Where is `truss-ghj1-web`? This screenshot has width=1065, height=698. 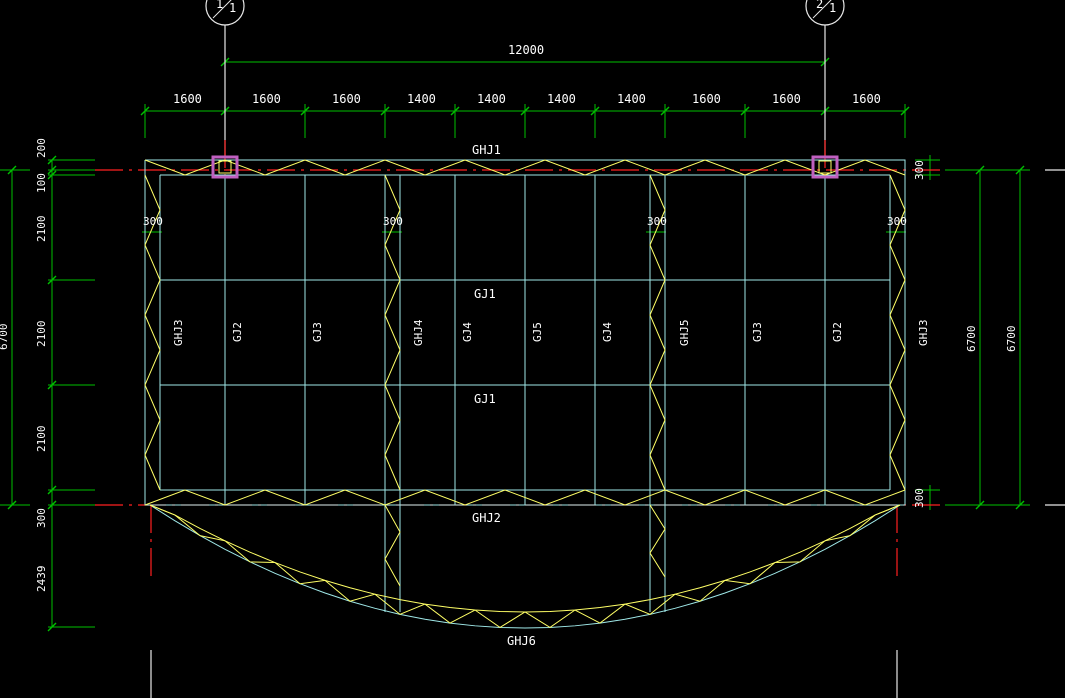
truss-ghj1-web is located at coordinates (525, 167).